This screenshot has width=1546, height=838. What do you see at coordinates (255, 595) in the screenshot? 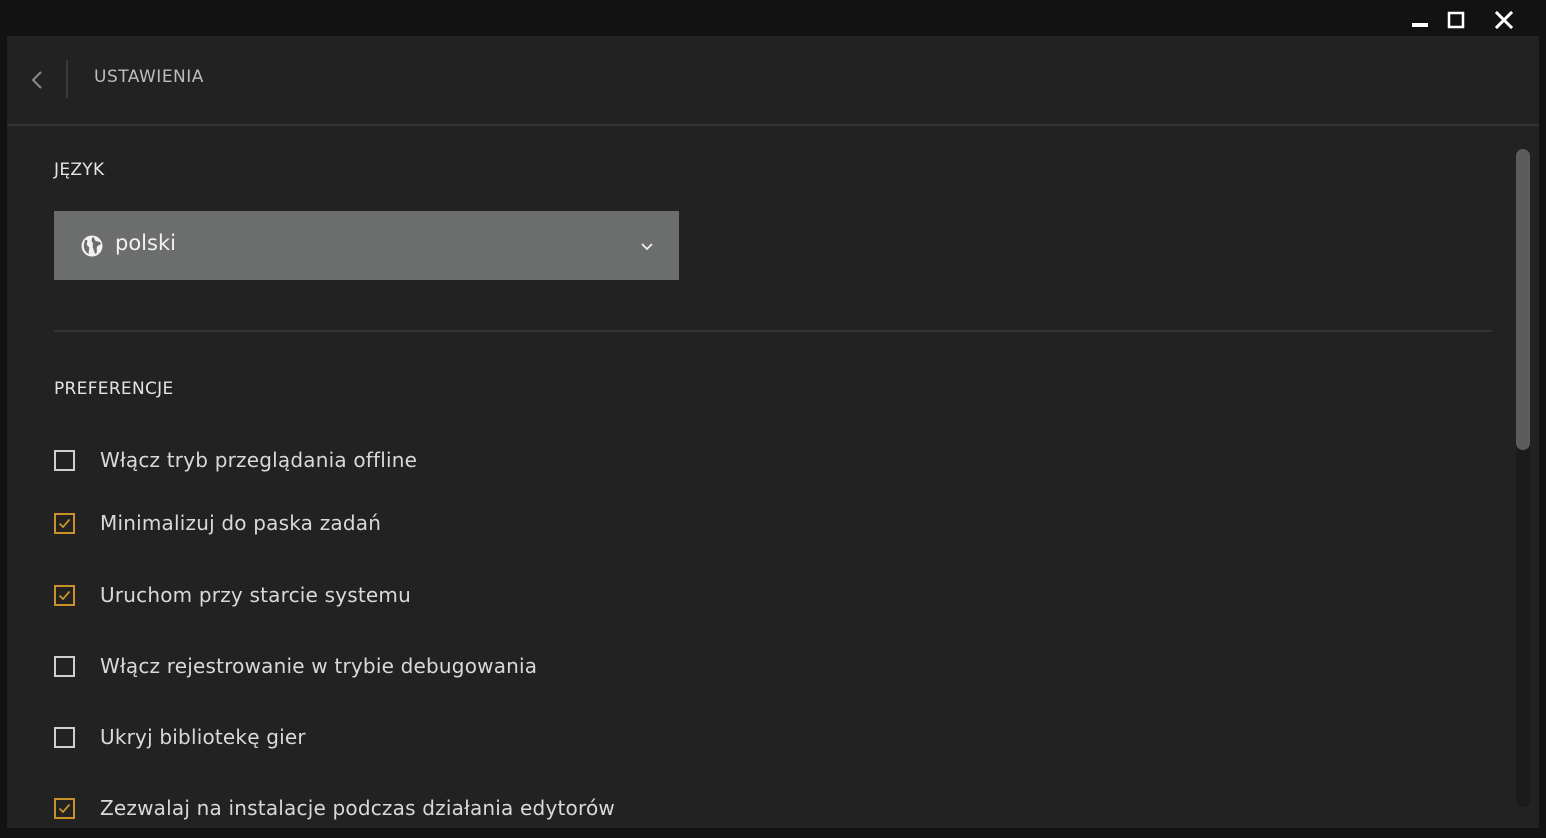
I see `checkbox-label: Uruchom przy starcie systemu` at bounding box center [255, 595].